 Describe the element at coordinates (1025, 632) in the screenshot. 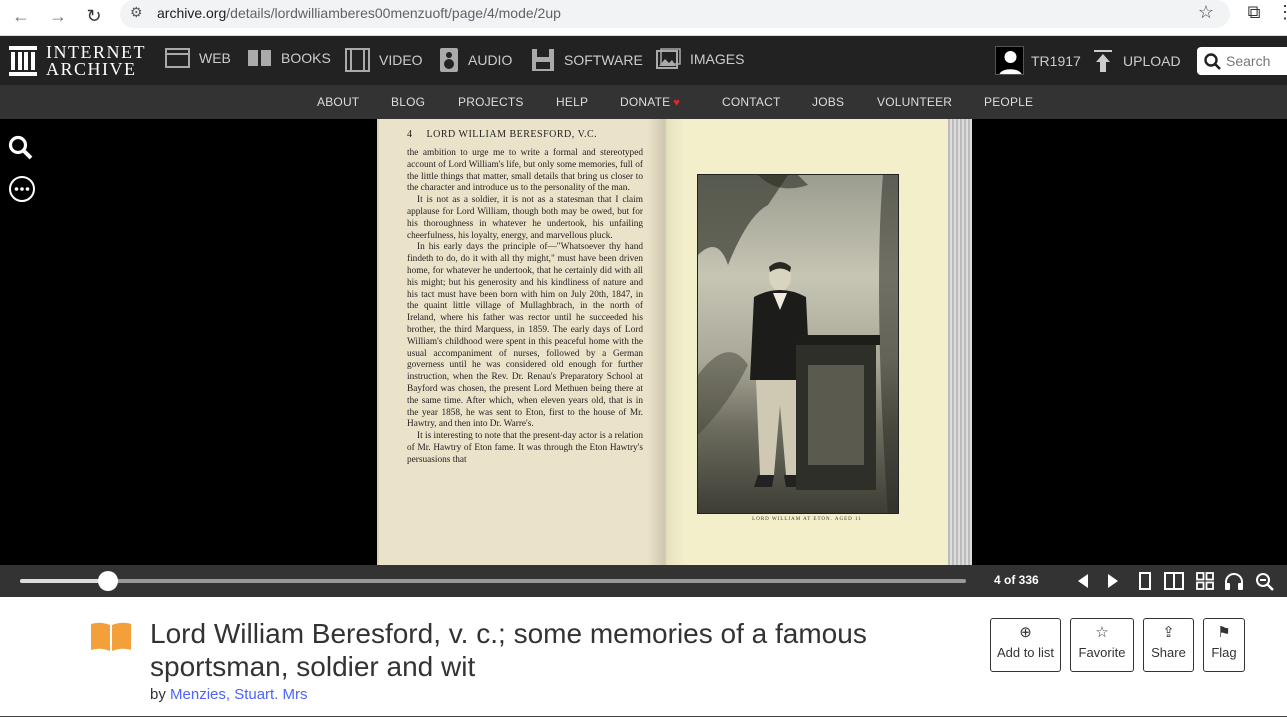

I see `add-circle-icon: ⊕` at that location.